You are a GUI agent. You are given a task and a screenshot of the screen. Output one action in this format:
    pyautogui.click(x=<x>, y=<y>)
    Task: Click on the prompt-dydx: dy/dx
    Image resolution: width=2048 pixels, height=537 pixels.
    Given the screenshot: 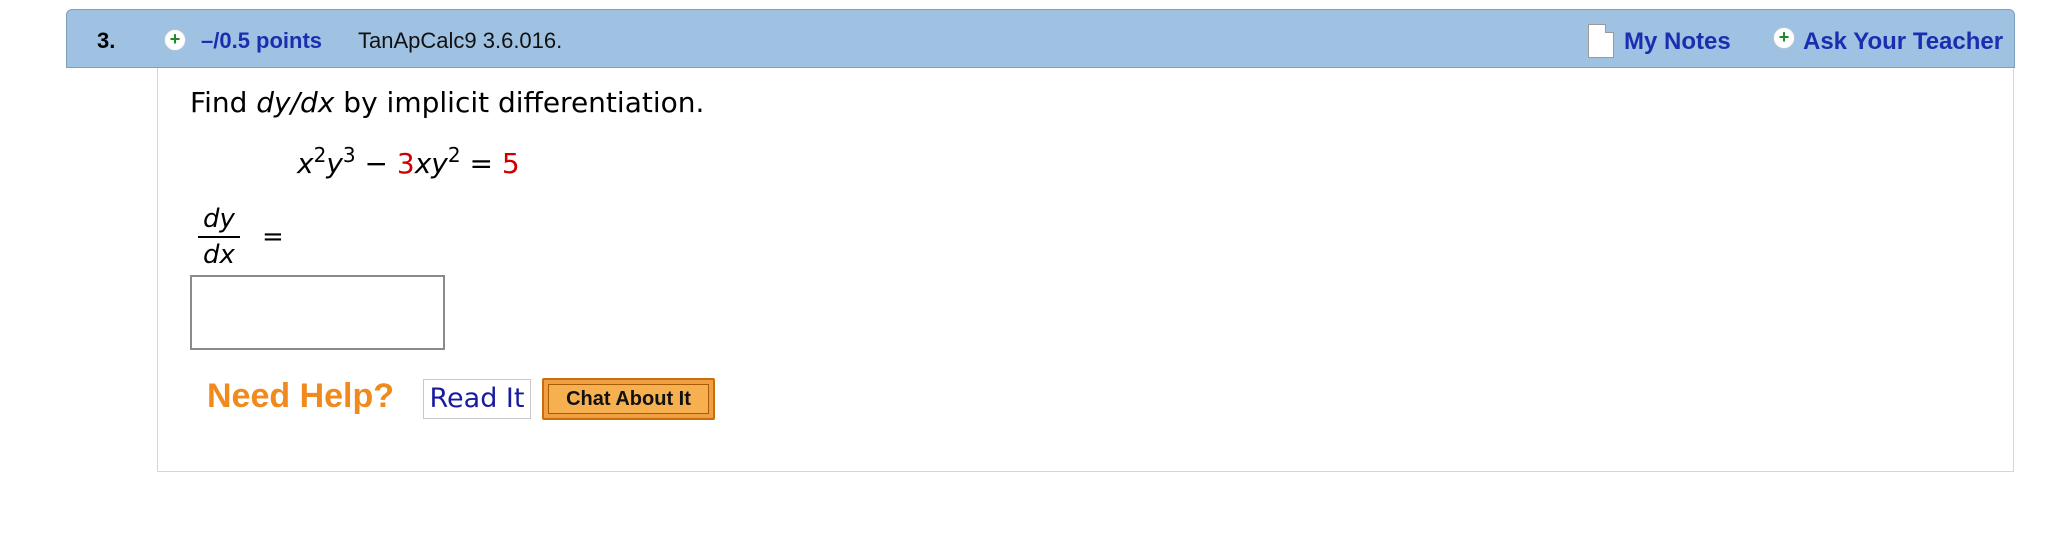 What is the action you would take?
    pyautogui.click(x=295, y=102)
    